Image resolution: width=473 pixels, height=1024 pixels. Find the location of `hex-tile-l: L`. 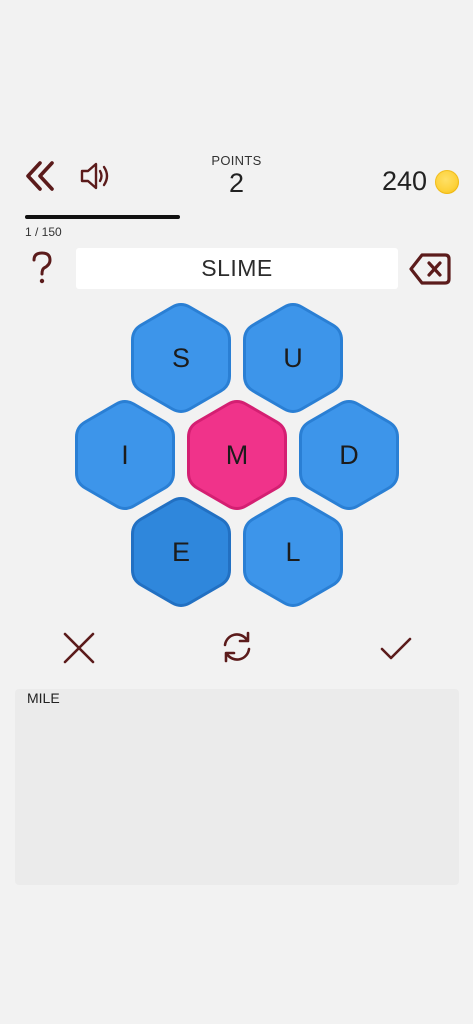

hex-tile-l: L is located at coordinates (293, 552).